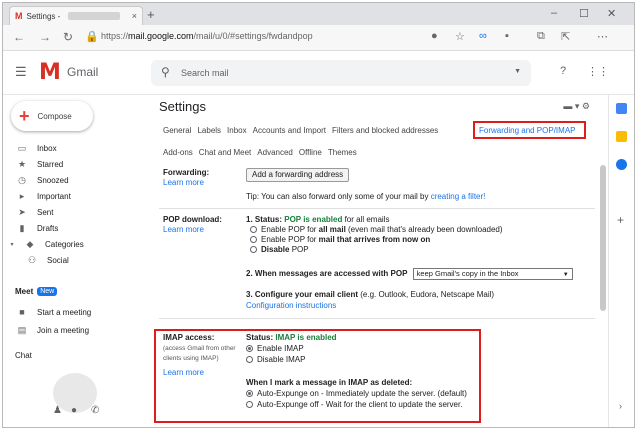  I want to click on pop-action-select: keep Gmail's copy in the Inbox ▼, so click(492, 274).